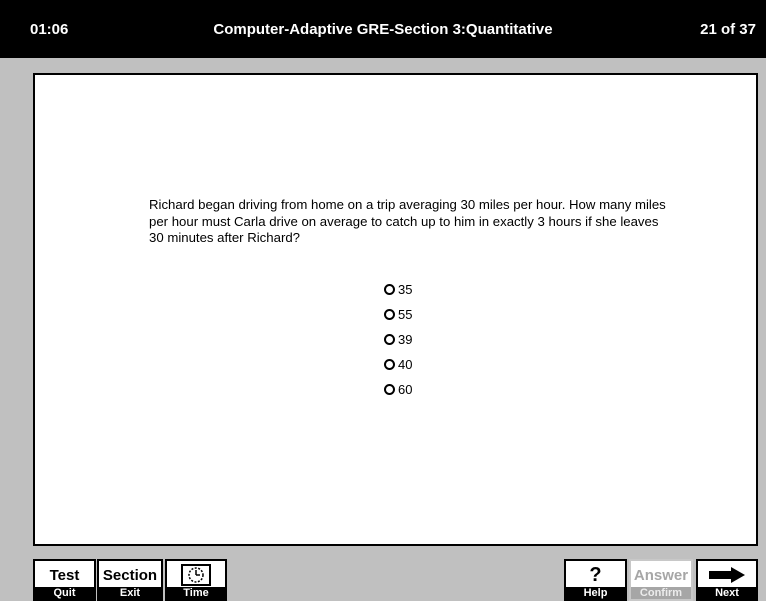 The width and height of the screenshot is (766, 601). I want to click on test-quit-button: Test Quit, so click(64, 580).